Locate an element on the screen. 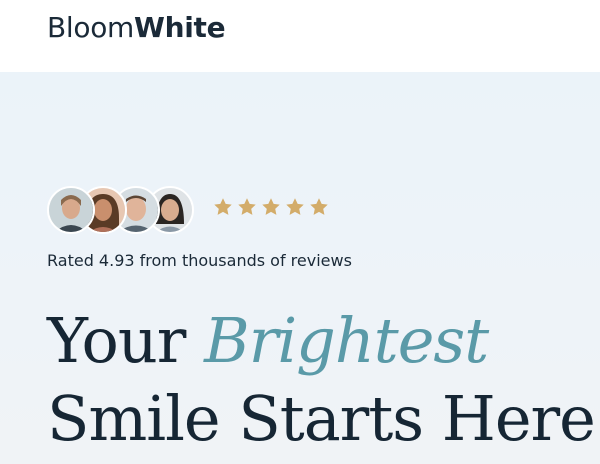 The width and height of the screenshot is (600, 464). logo-text-bold: White is located at coordinates (180, 27).